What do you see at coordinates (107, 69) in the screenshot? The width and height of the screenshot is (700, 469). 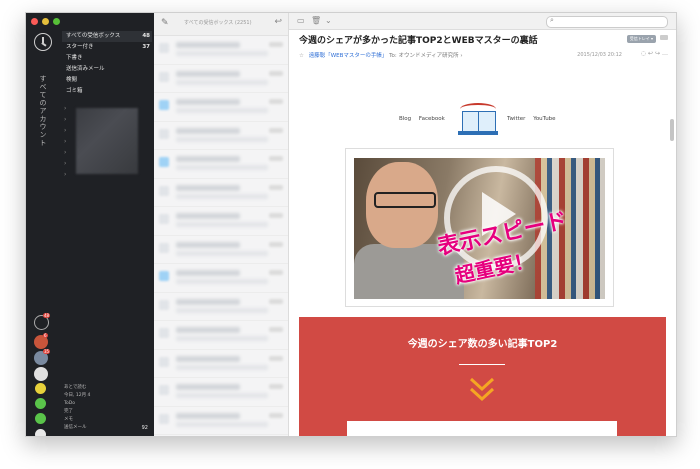 I see `folder-sent: 送信済みメール` at bounding box center [107, 69].